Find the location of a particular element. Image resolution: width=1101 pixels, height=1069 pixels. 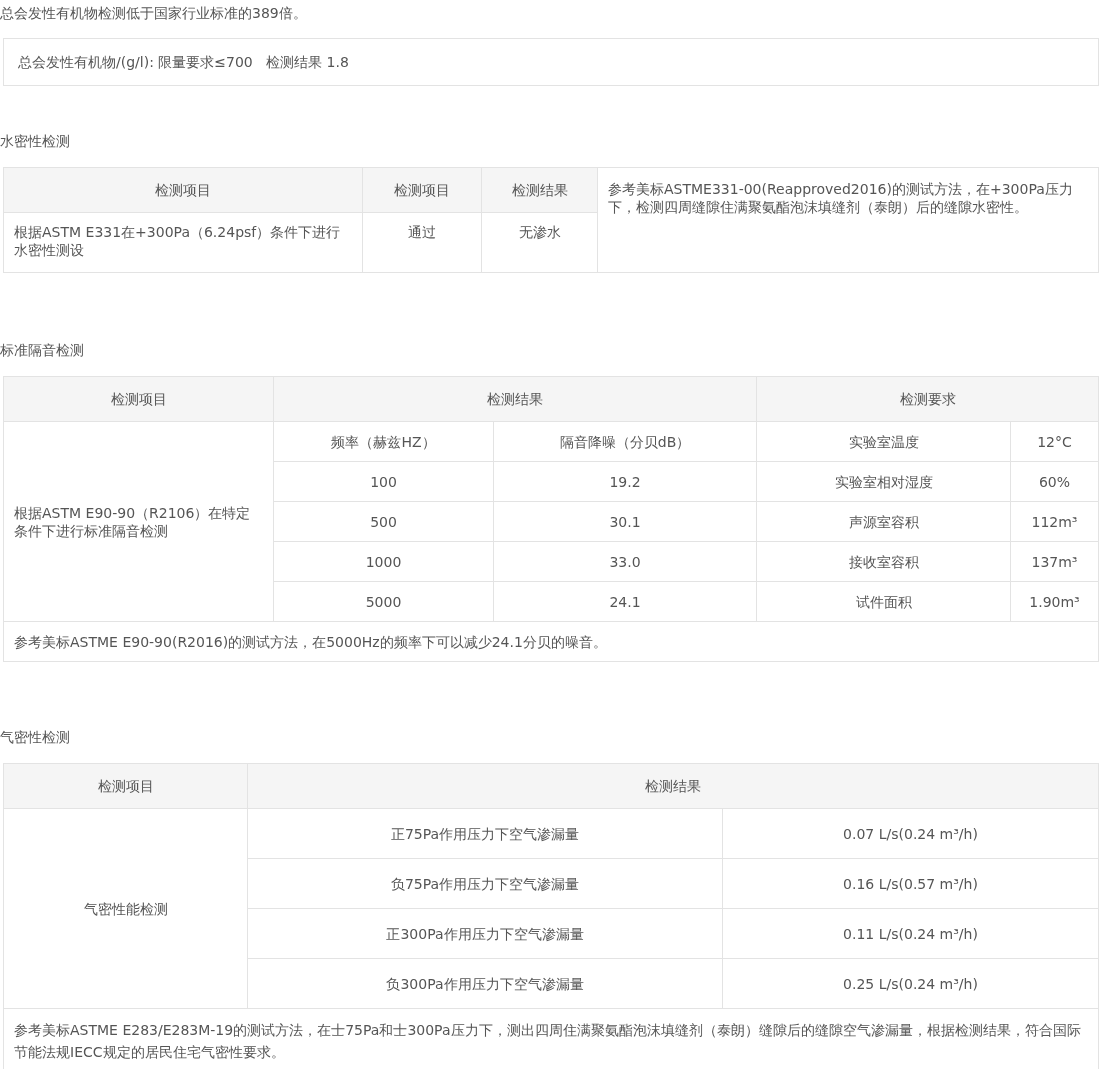

table-cell: 33.0 is located at coordinates (625, 561).